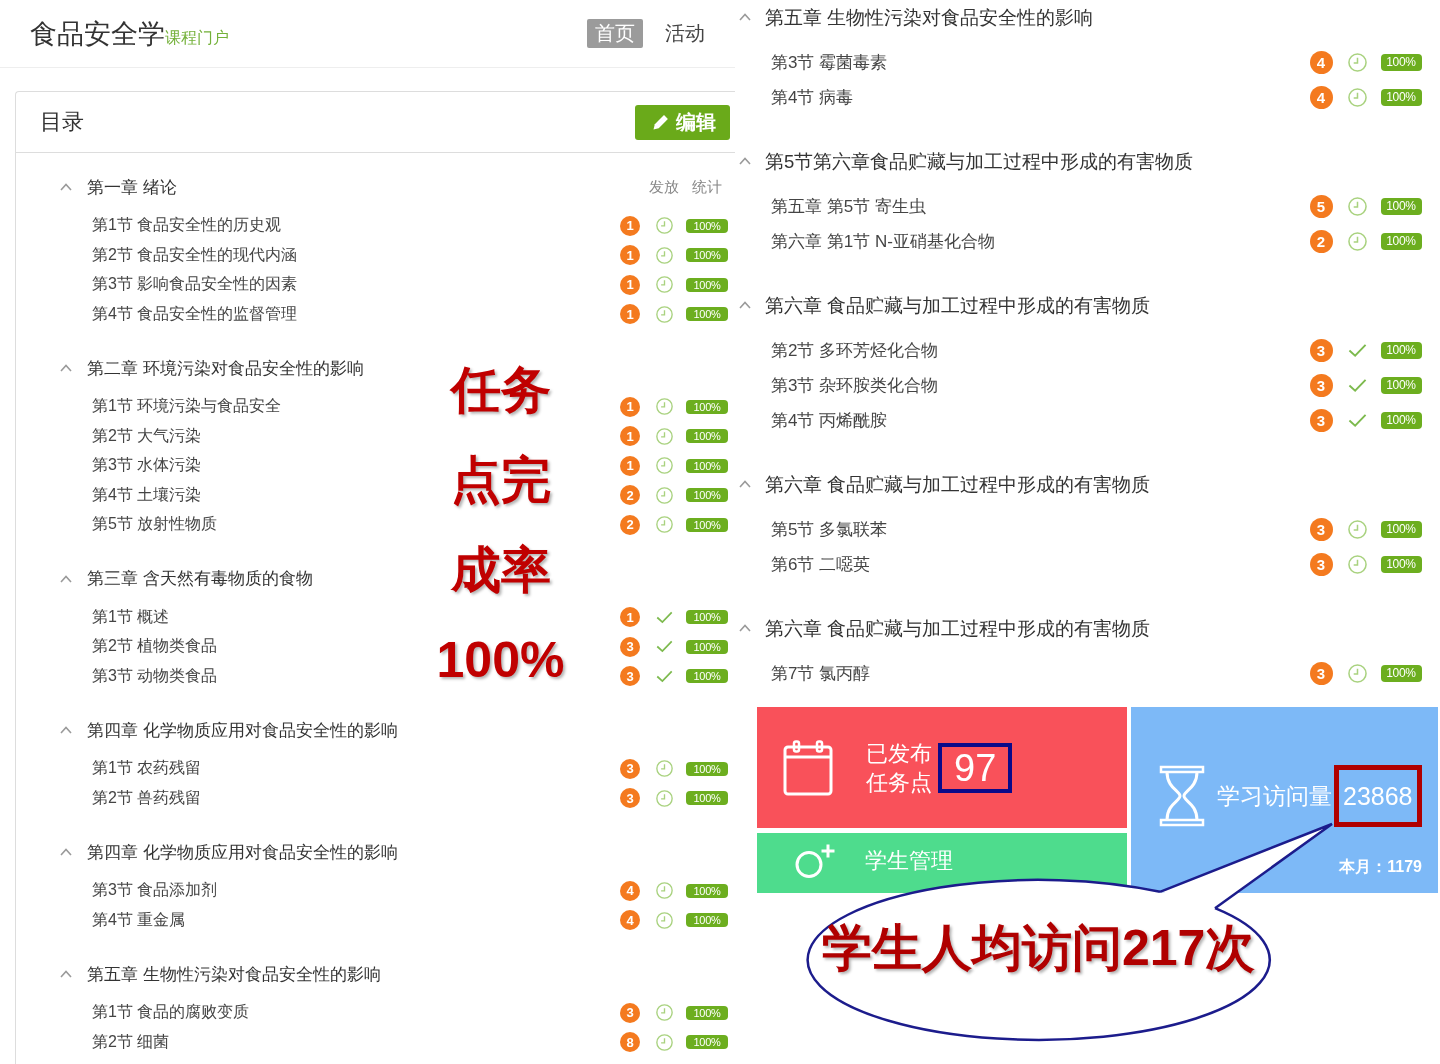  Describe the element at coordinates (1039, 948) in the screenshot. I see `callout-text: 学生人均访问217次` at that location.